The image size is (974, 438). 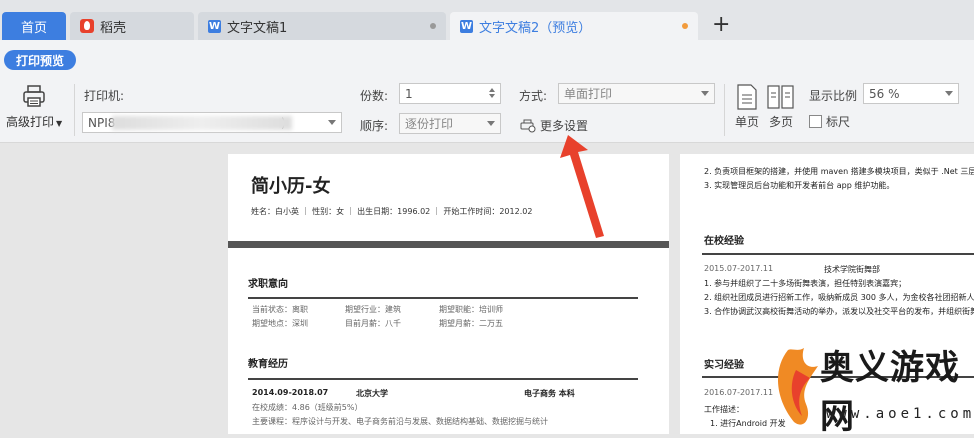 I want to click on expected-location: 期望地点：深圳, so click(x=280, y=323).